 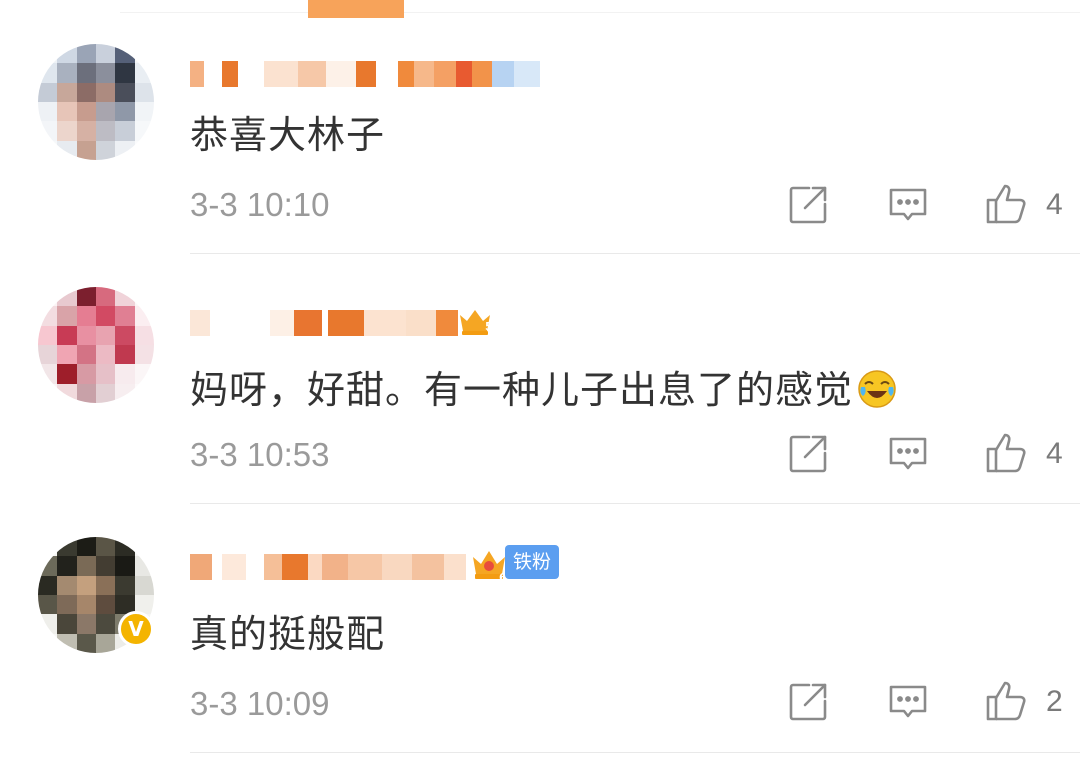 I want to click on comment-time: 3-3 10:53, so click(x=260, y=454).